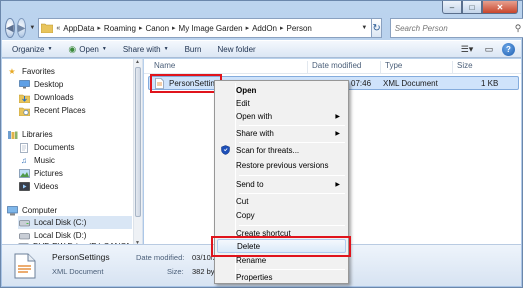 This screenshot has width=523, height=288. Describe the element at coordinates (36, 160) in the screenshot. I see `tree-item-music: ♫ Music` at that location.